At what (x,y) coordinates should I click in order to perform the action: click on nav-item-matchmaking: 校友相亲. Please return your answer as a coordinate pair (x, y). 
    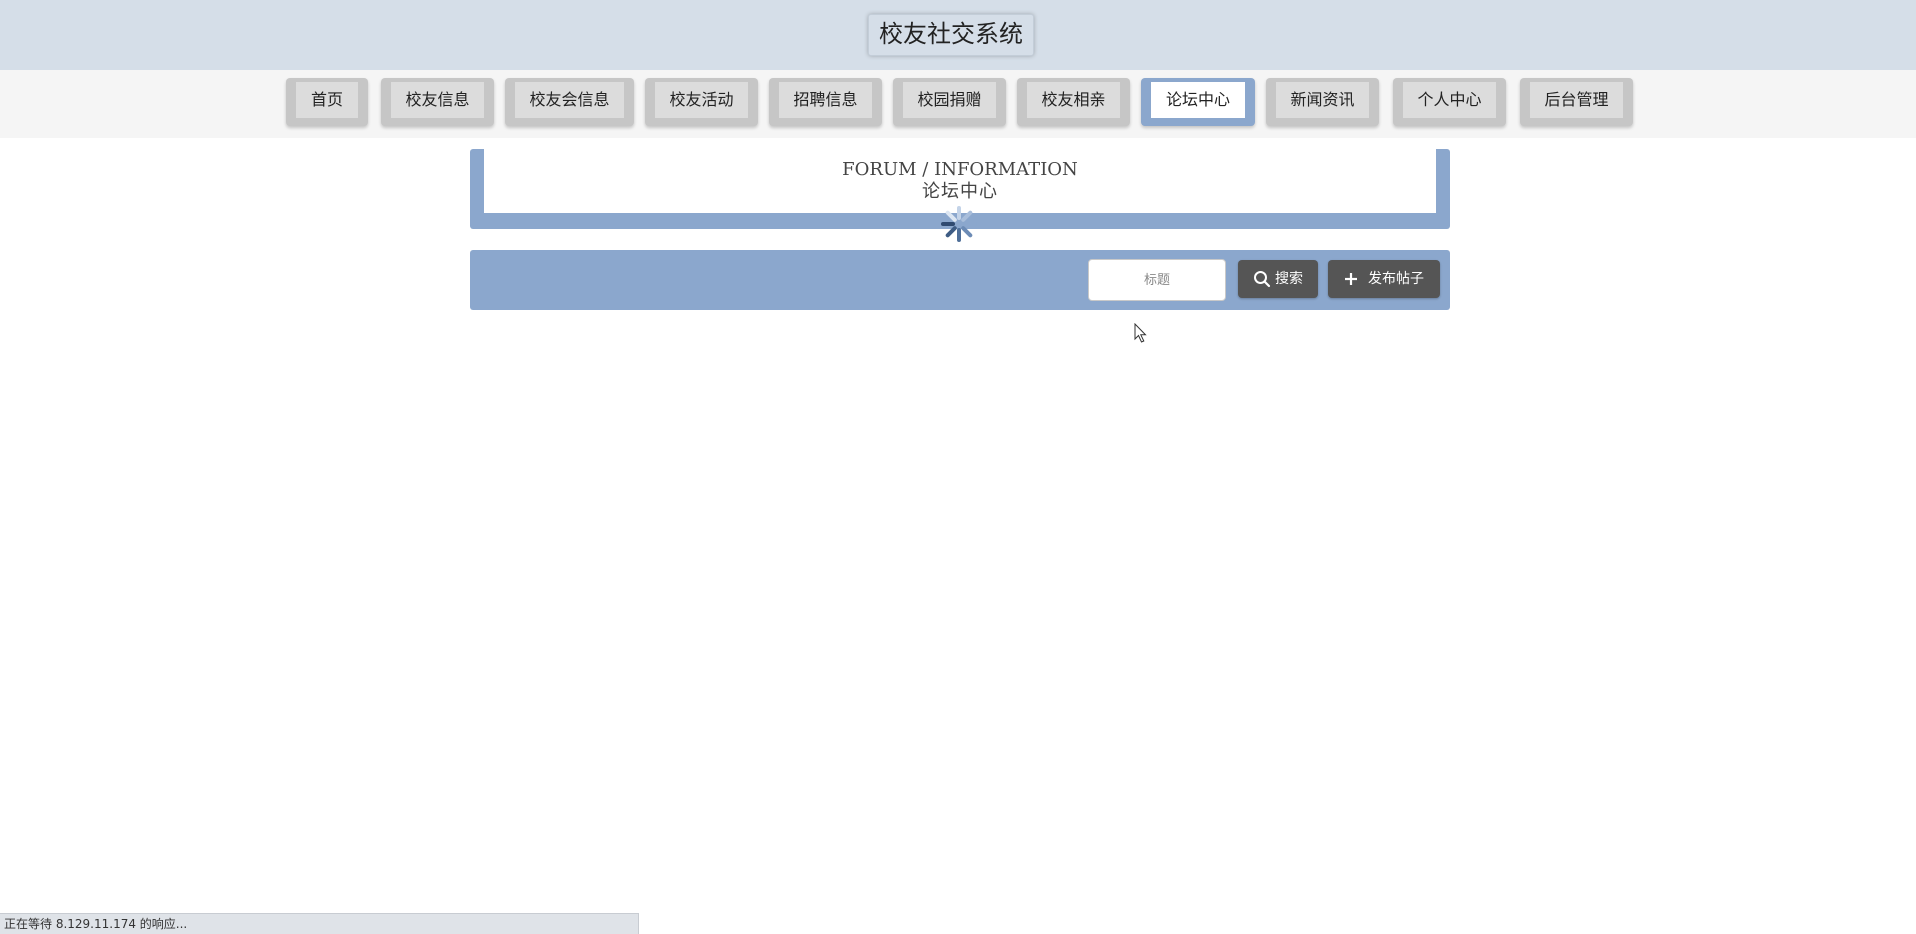
    Looking at the image, I should click on (1073, 102).